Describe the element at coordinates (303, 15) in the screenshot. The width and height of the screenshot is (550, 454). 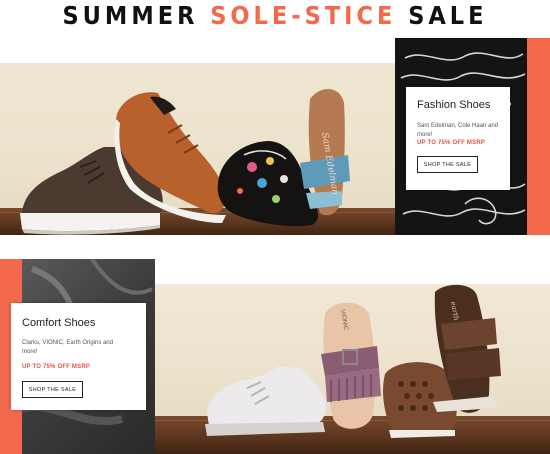
I see `headline-part-solestice: SOLE-STICE` at that location.